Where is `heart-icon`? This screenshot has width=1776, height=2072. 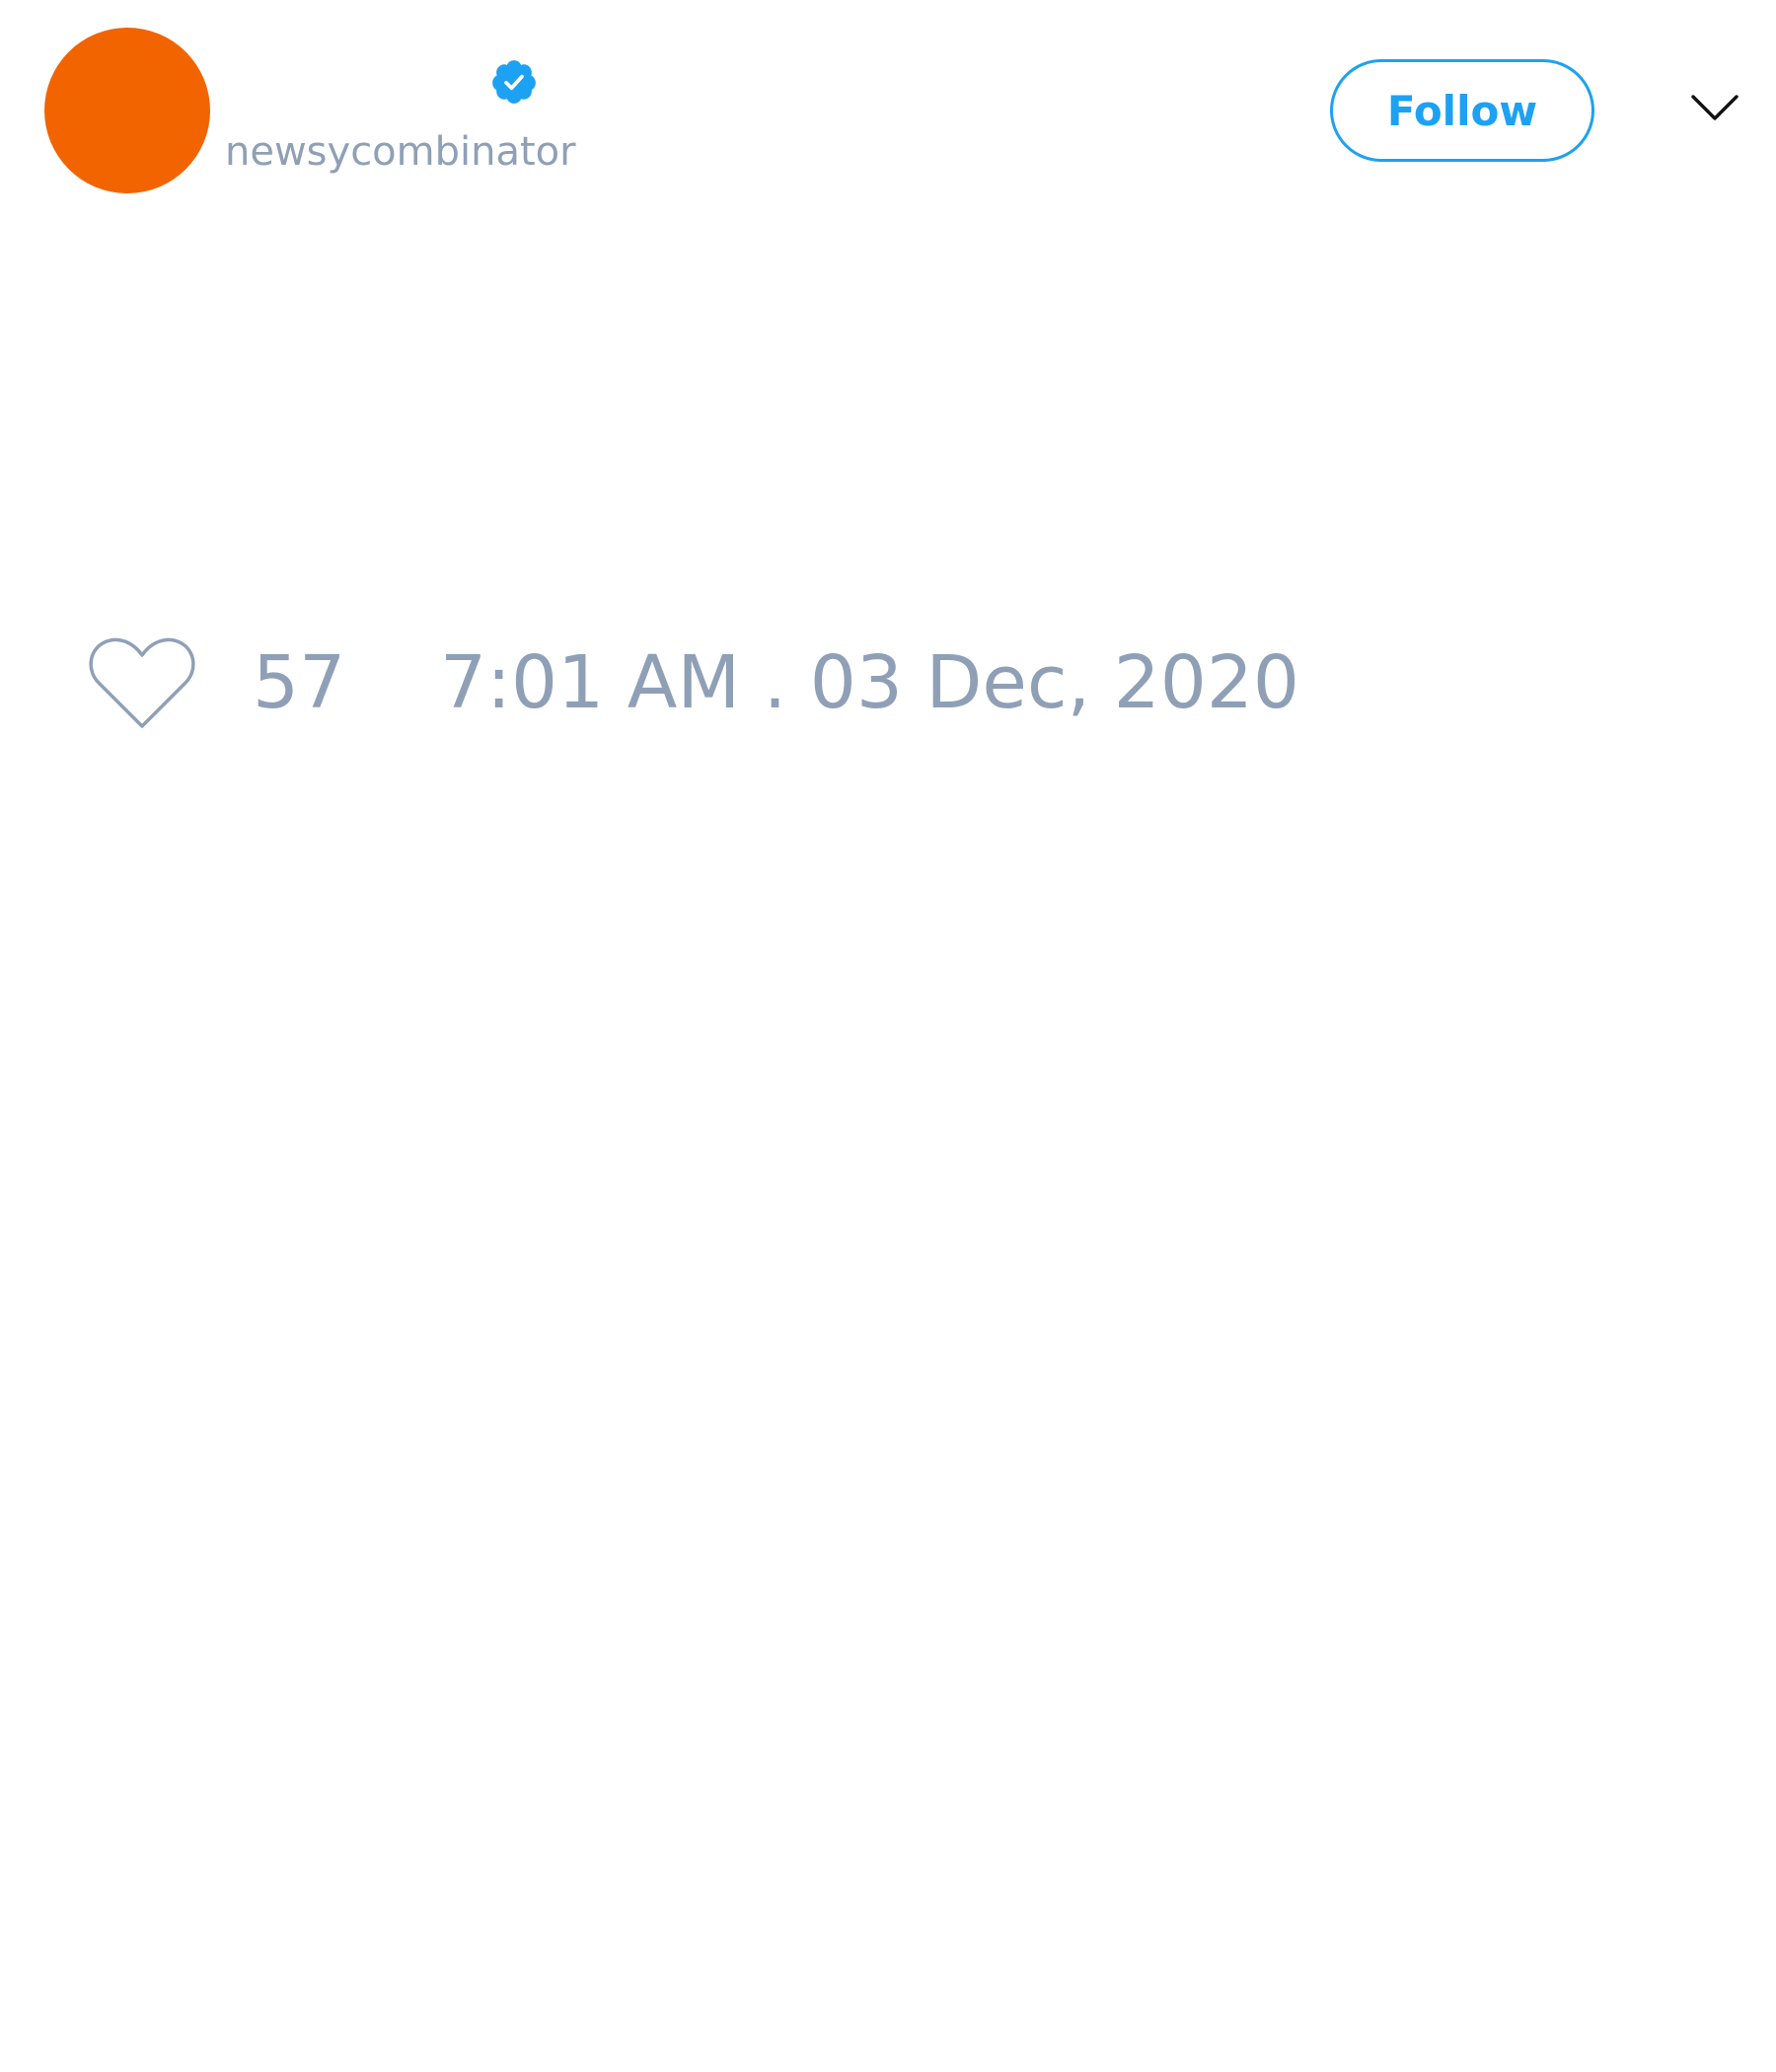 heart-icon is located at coordinates (142, 685).